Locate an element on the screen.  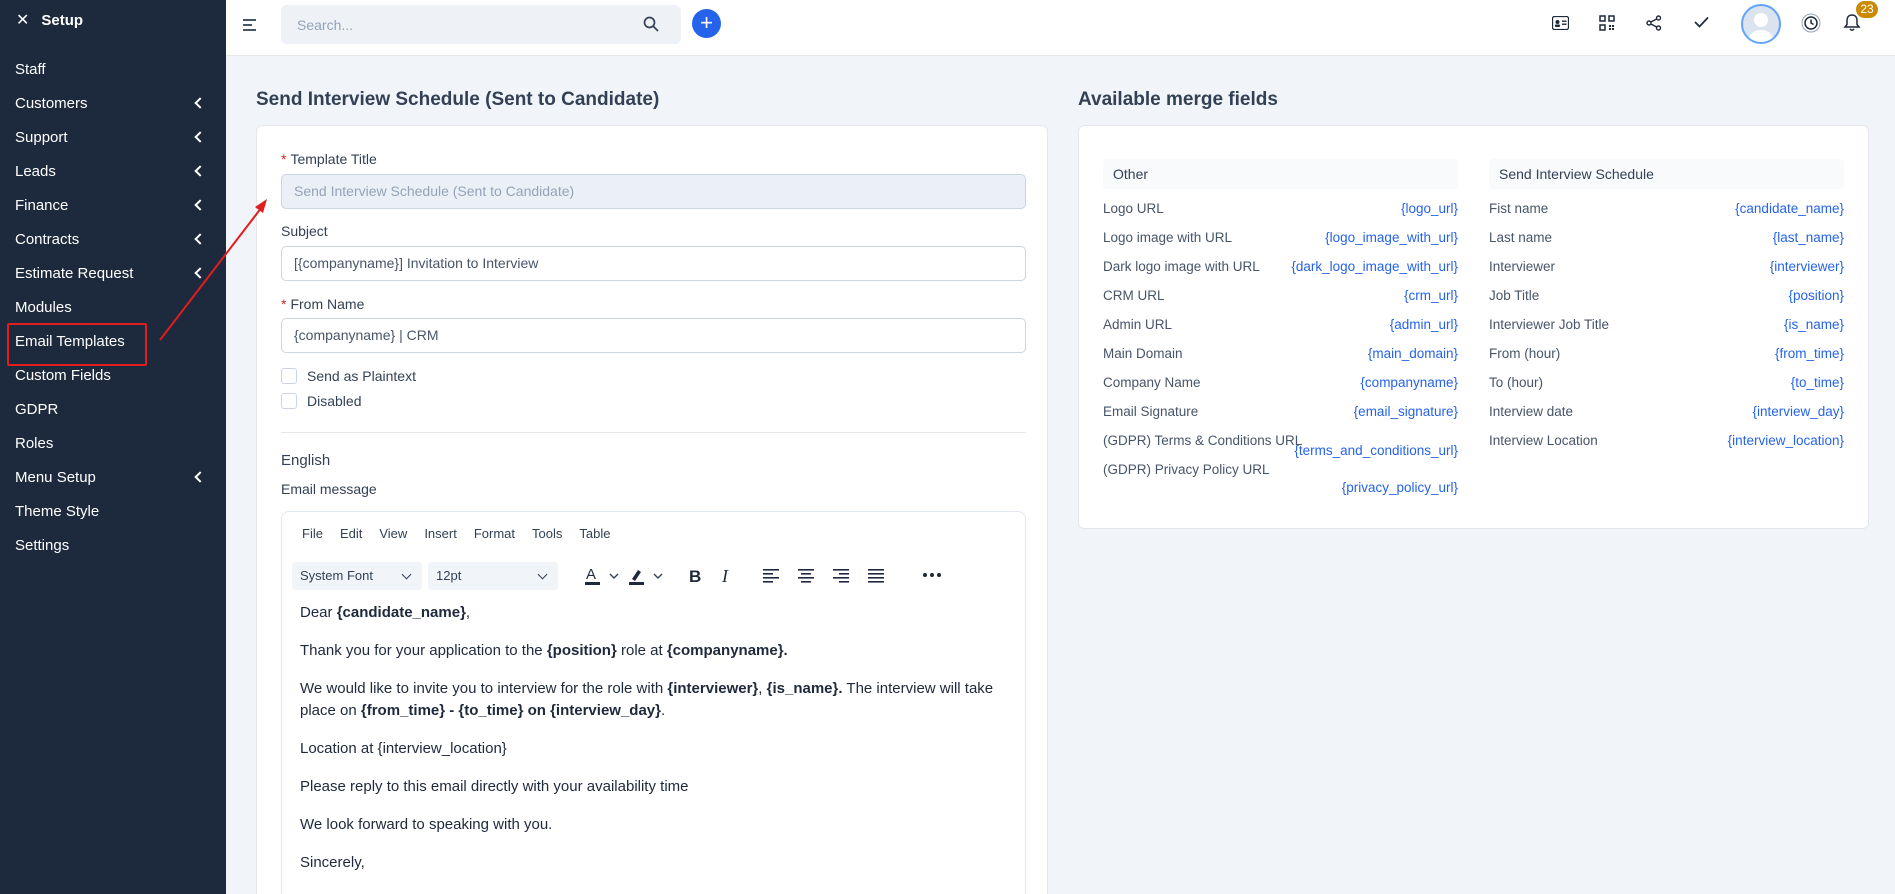
sidebar-item-leads: Leads is located at coordinates (113, 171).